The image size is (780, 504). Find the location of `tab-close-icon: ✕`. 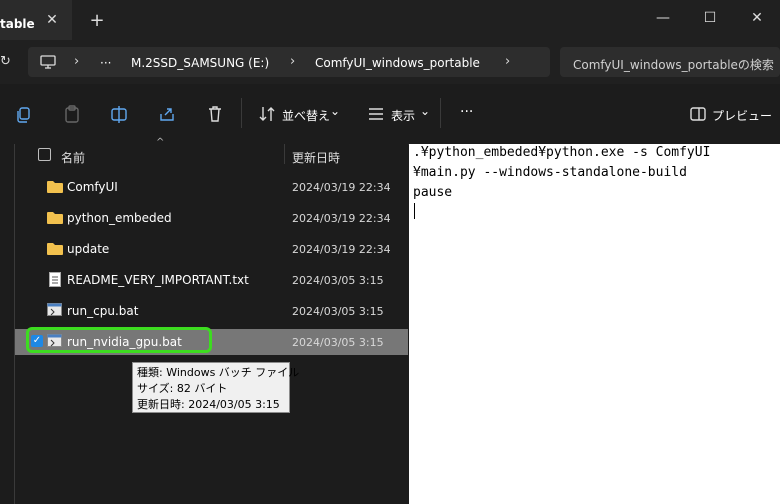

tab-close-icon: ✕ is located at coordinates (52, 20).